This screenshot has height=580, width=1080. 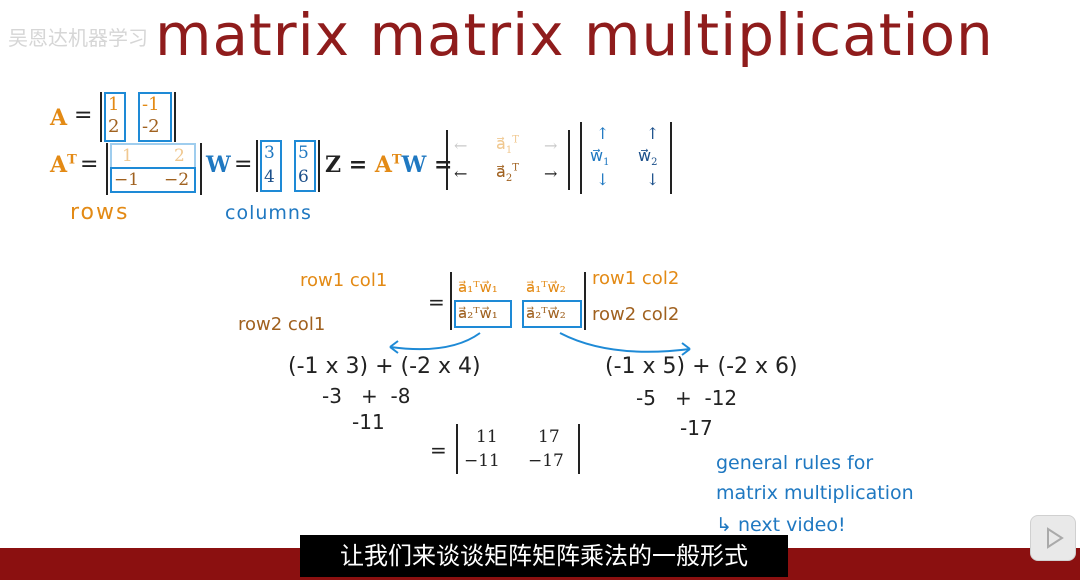 I want to click on product-entry-12: a⃗₁ᵀw⃗₂, so click(x=546, y=287).